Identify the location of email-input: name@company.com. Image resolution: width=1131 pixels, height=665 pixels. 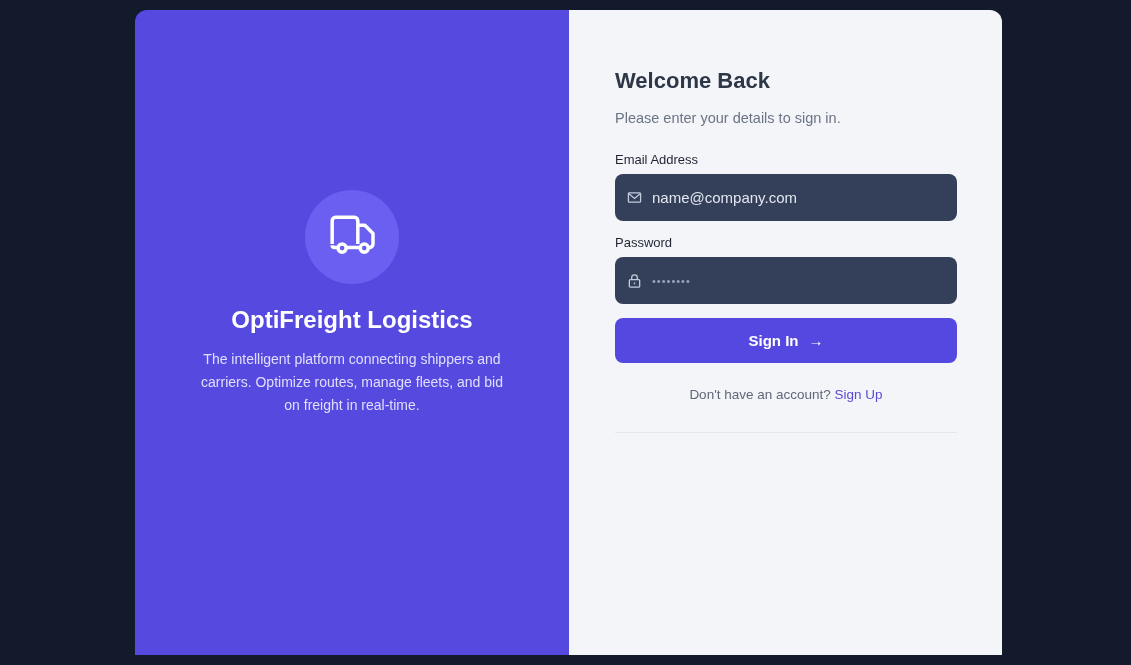
(798, 197).